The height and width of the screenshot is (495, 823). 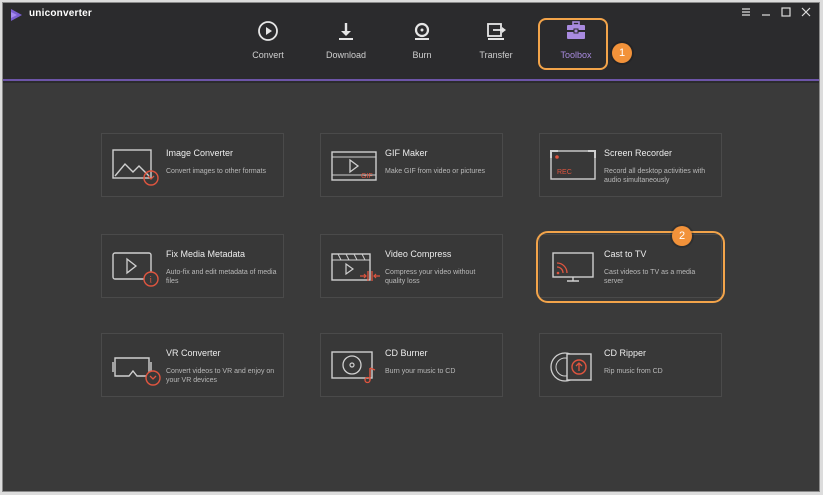 What do you see at coordinates (60, 13) in the screenshot?
I see `app-name: uniconverter` at bounding box center [60, 13].